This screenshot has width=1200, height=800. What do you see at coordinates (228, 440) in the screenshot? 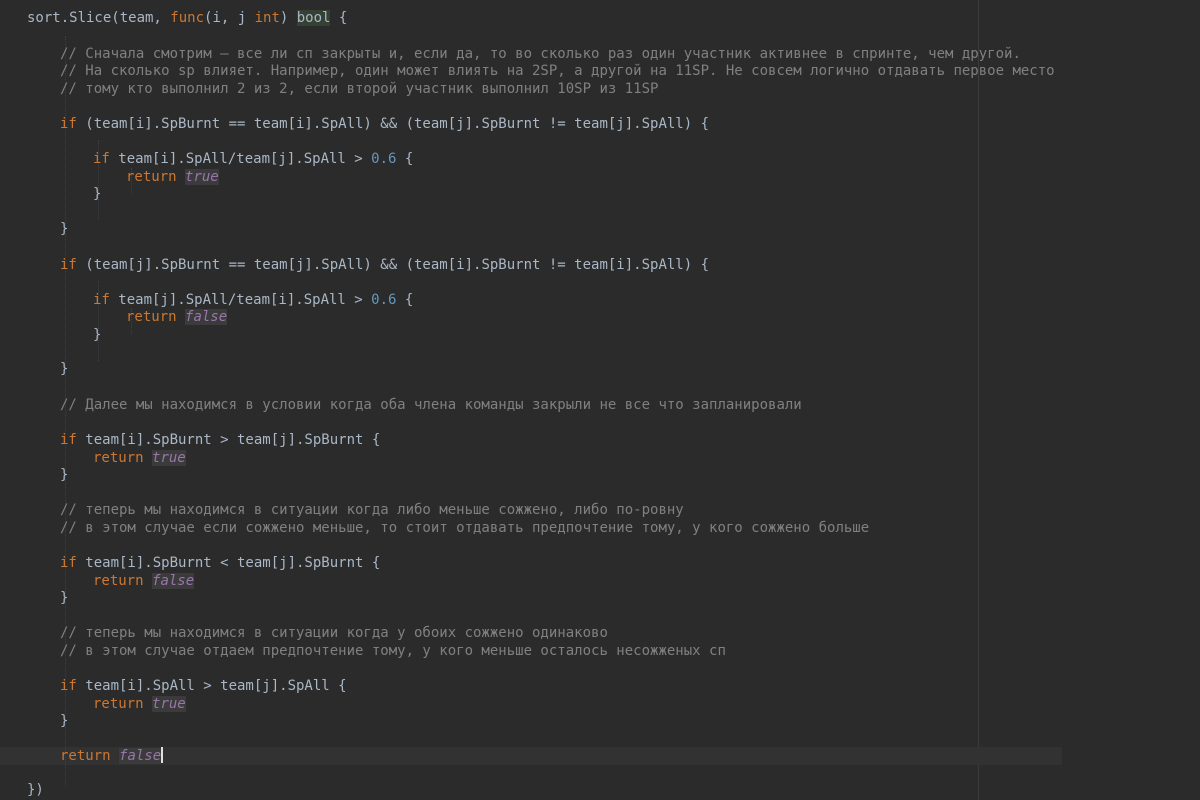
I see `code-text: team[i].SpBurnt > team[j].SpBurnt {` at bounding box center [228, 440].